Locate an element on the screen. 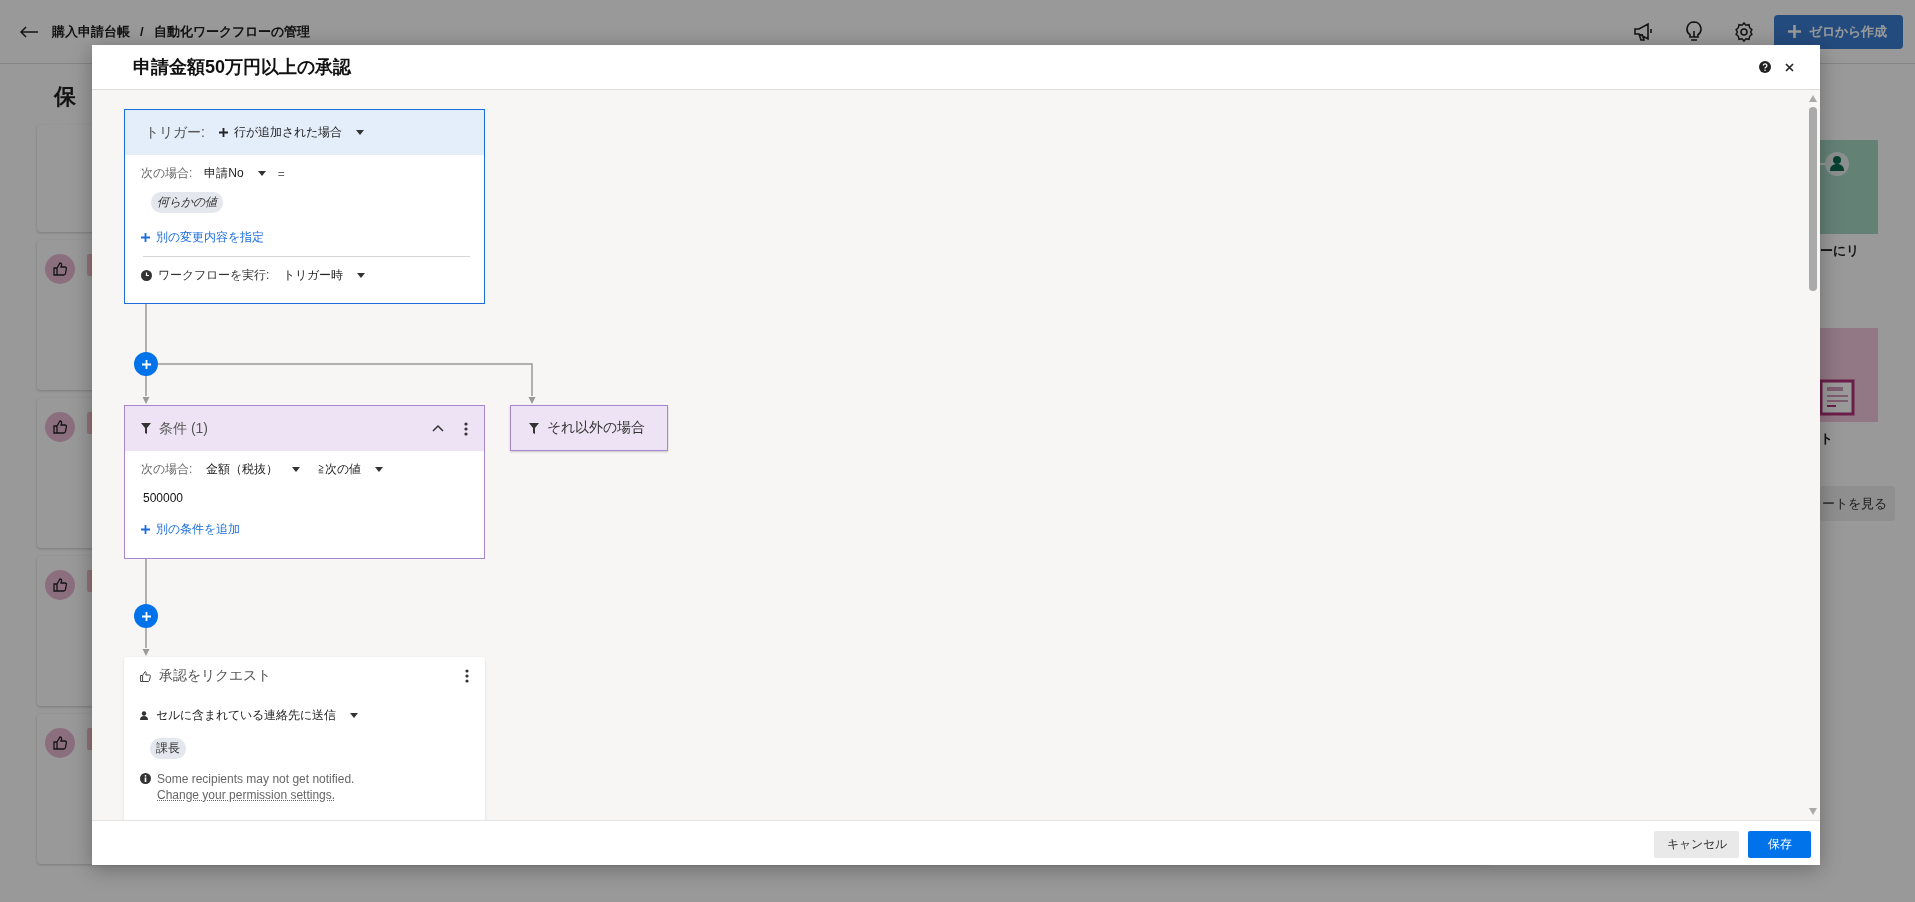  column-dropdown: 金額（税抜） is located at coordinates (253, 469).